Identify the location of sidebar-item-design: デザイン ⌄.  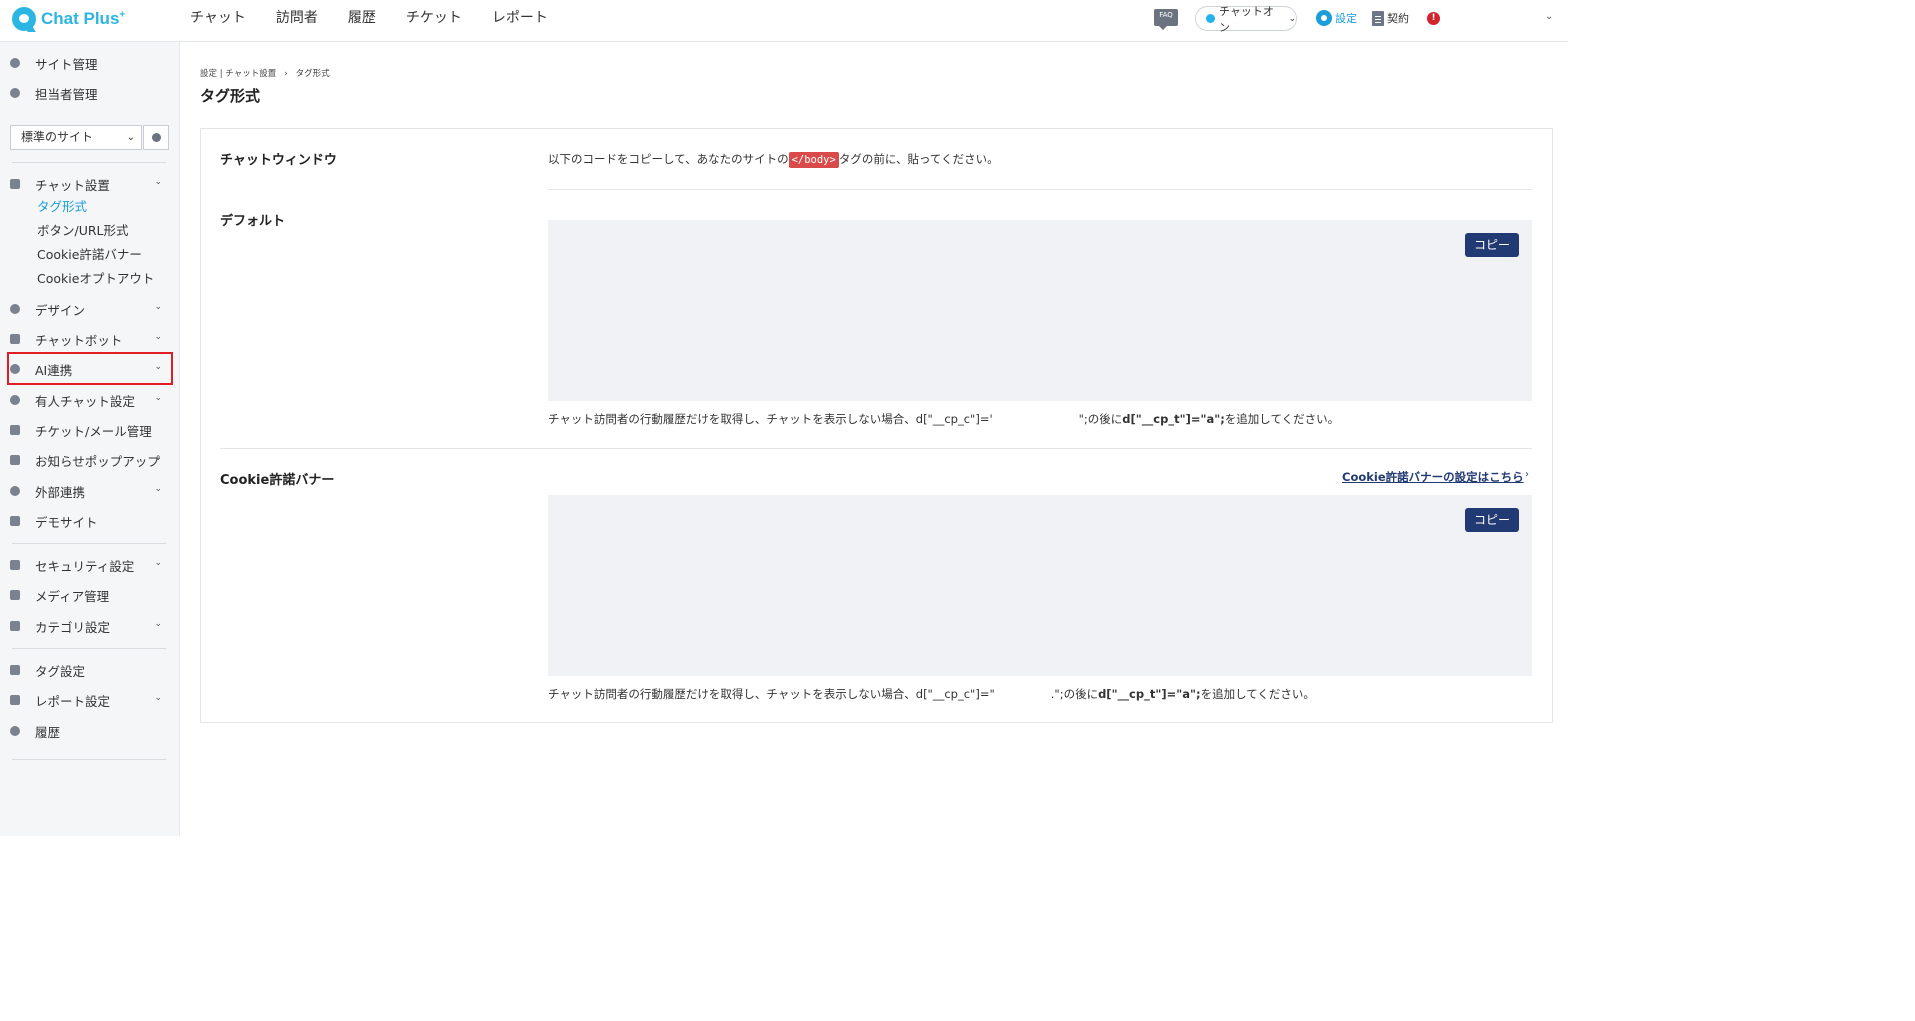
(90, 309).